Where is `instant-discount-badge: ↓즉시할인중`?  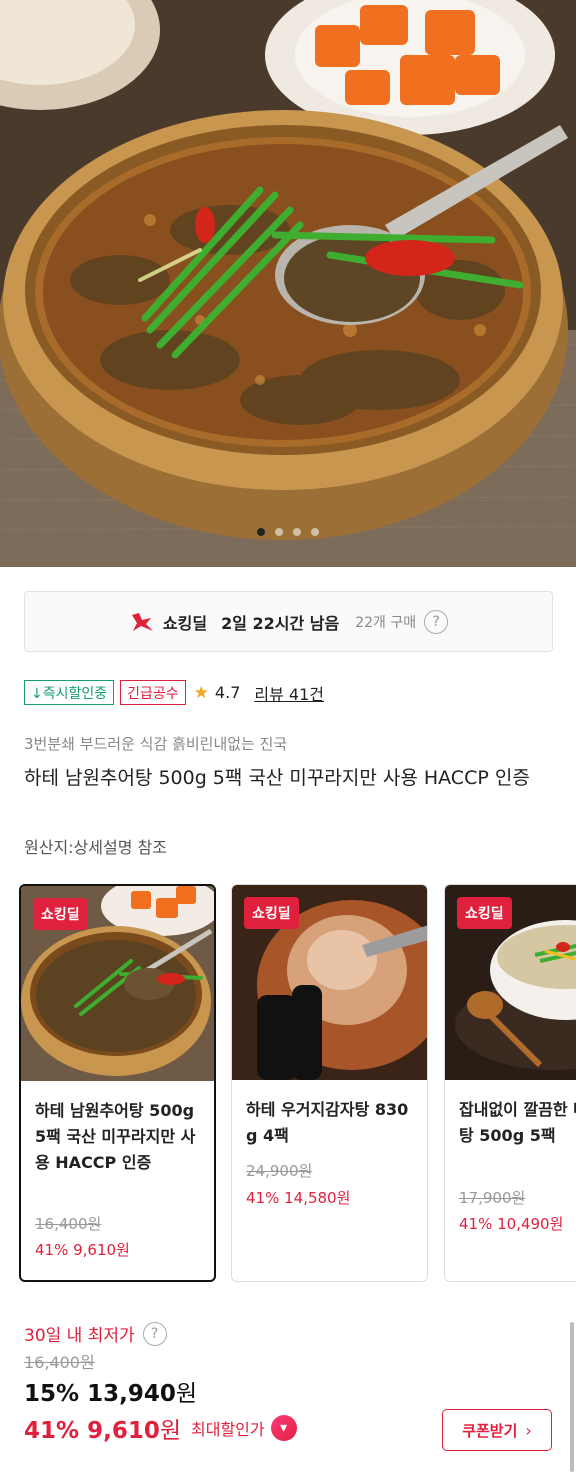
instant-discount-badge: ↓즉시할인중 is located at coordinates (69, 692).